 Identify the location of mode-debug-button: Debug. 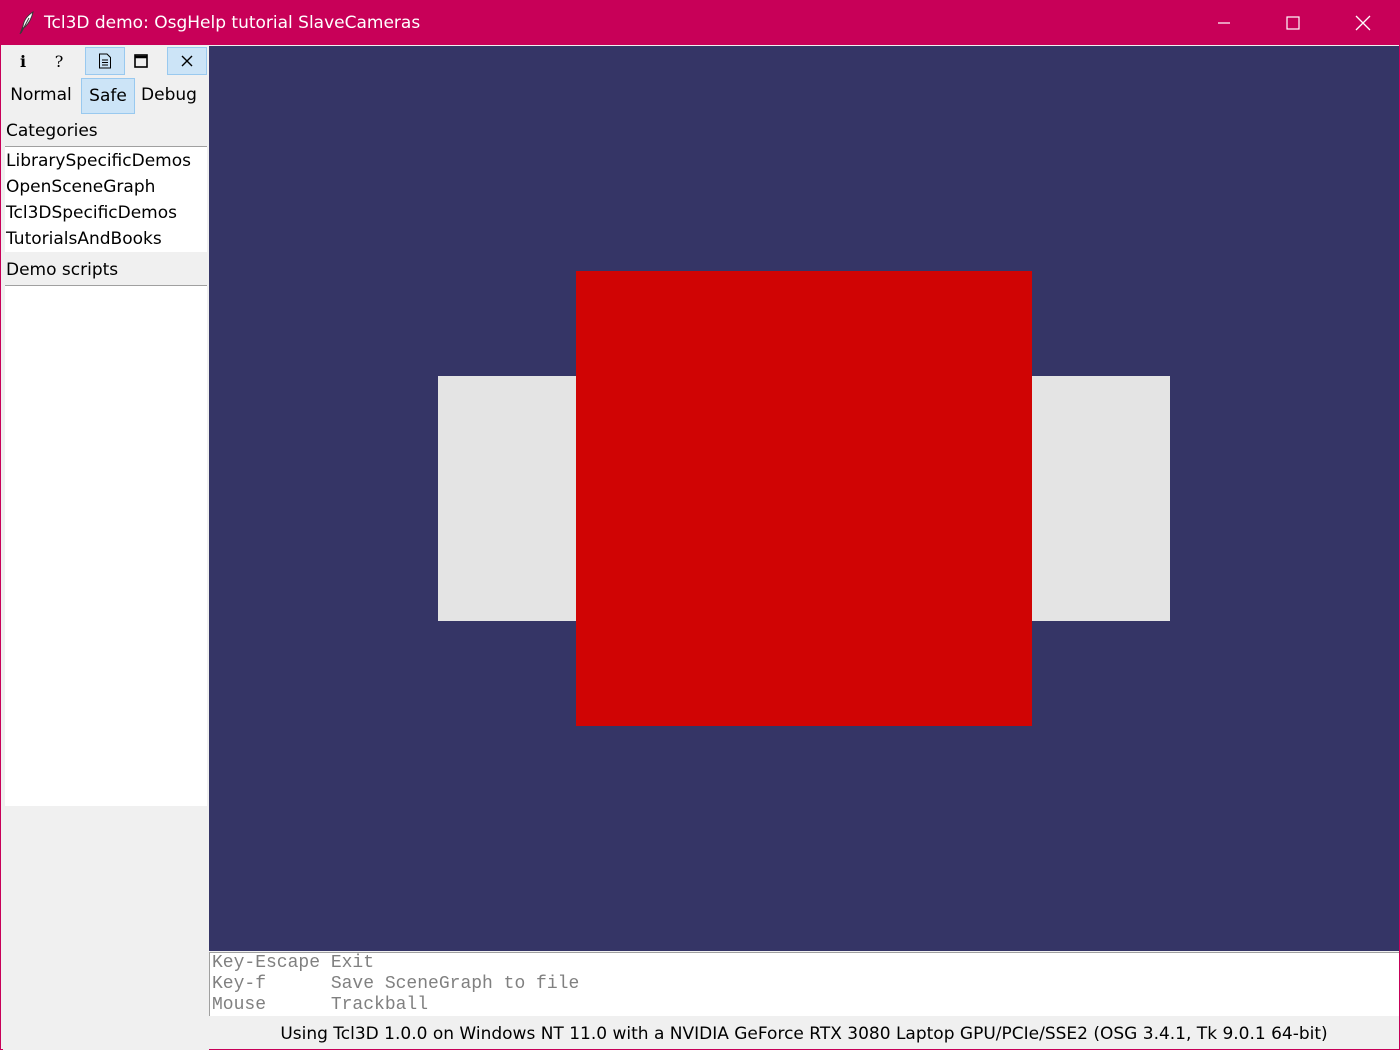
(169, 96).